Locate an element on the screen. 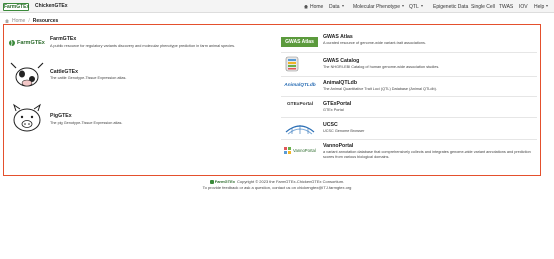 The width and height of the screenshot is (554, 259). resource-title-piggtex: PigGTEx is located at coordinates (61, 116).